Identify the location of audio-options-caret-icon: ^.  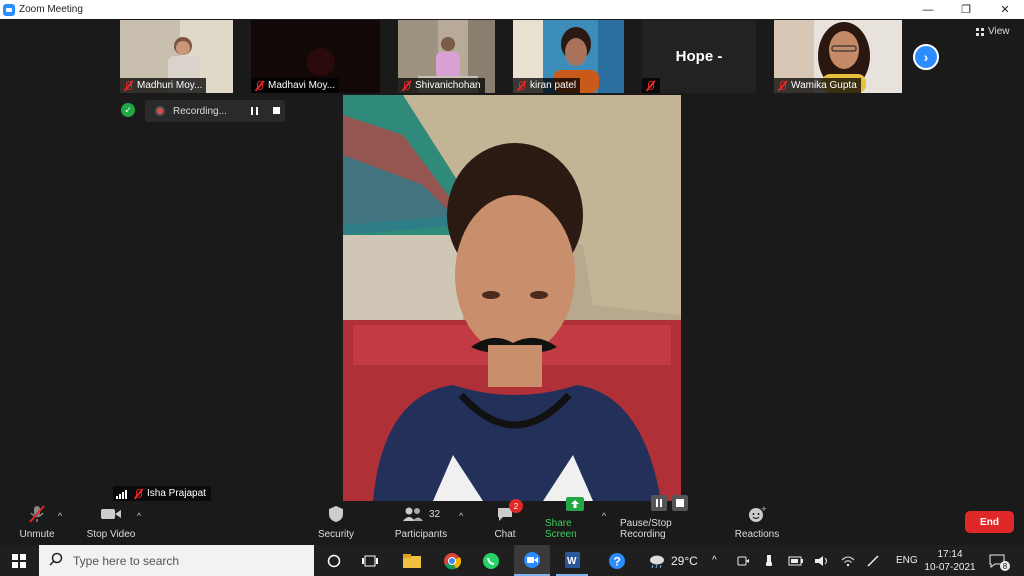
(60, 516).